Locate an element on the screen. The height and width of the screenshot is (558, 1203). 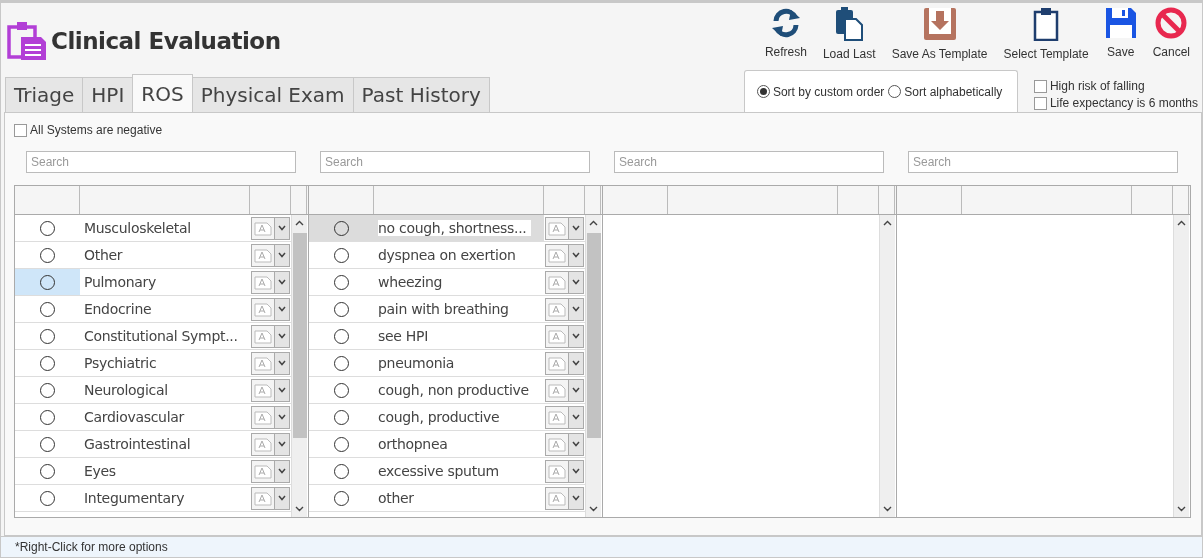
radio-label: Sort by custom order is located at coordinates (828, 91).